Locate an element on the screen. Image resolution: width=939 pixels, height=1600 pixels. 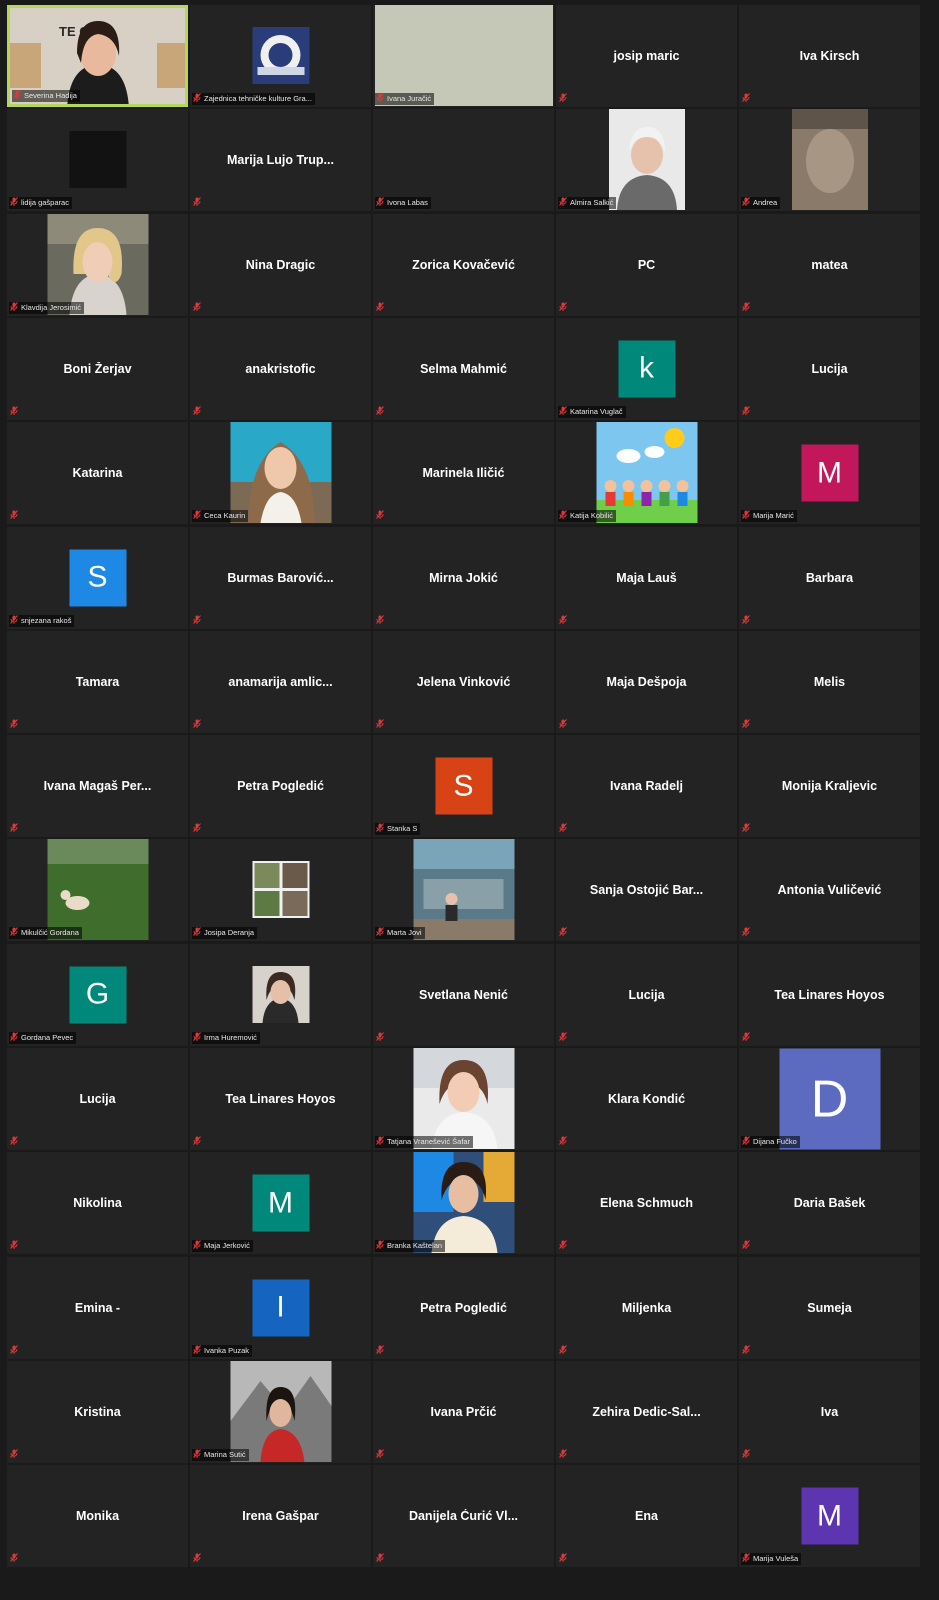
participant-tile-klavdija-jerosimic: Klavdija Jerosimić is located at coordinates (97, 264).